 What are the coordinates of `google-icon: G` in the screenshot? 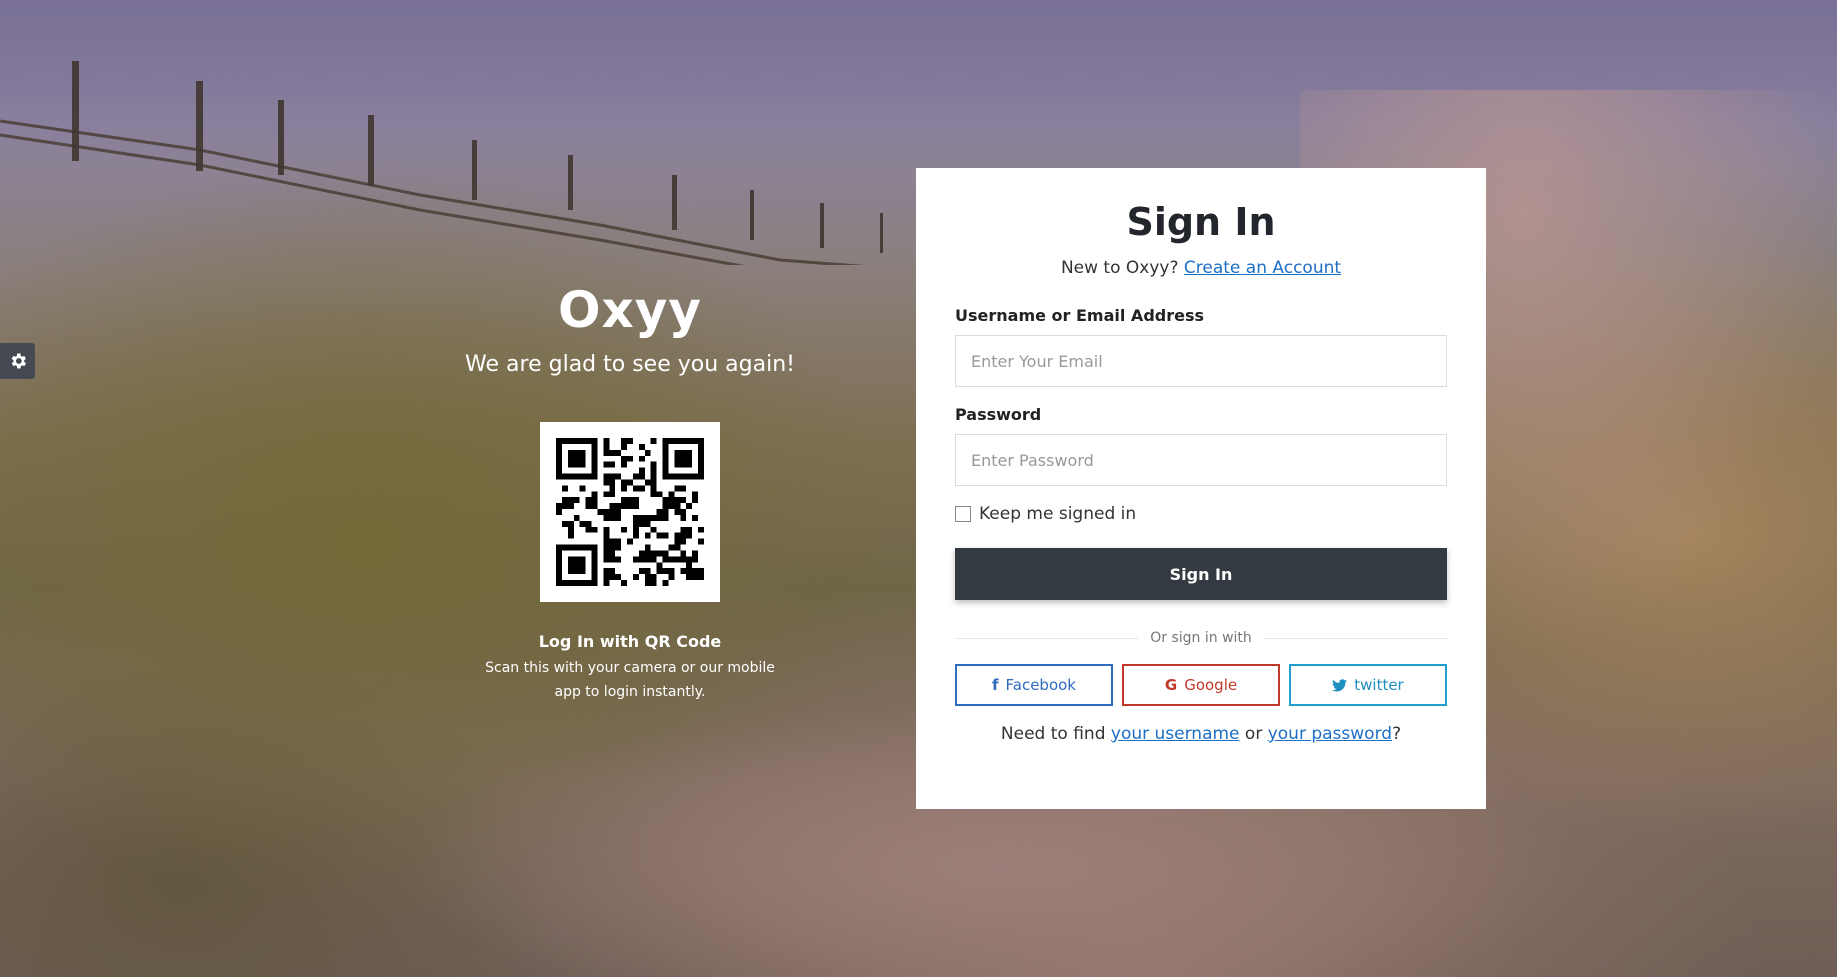 It's located at (1171, 685).